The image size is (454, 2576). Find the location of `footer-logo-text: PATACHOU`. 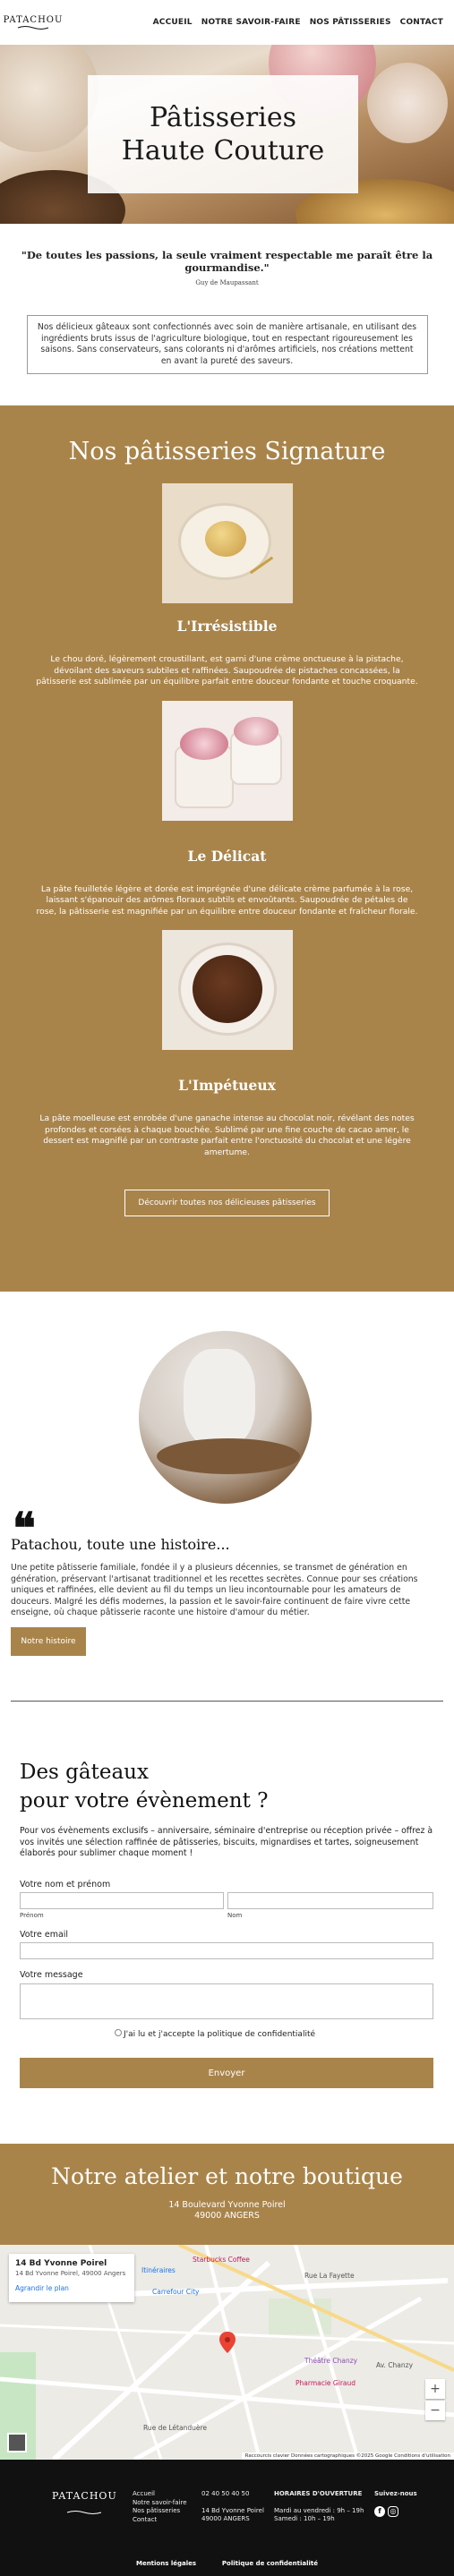

footer-logo-text: PATACHOU is located at coordinates (84, 2496).